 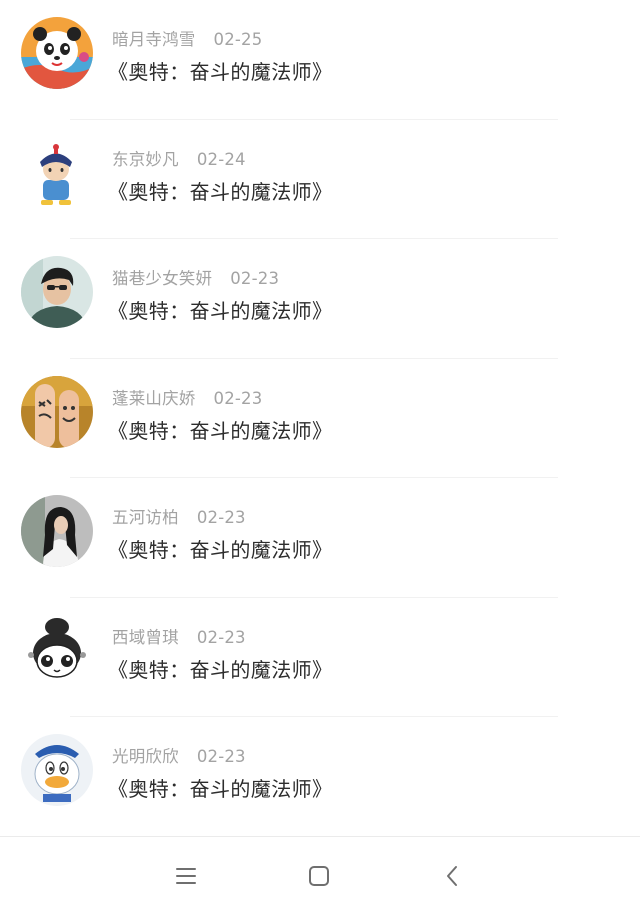 I want to click on user-name: 五河访柏, so click(x=145, y=517).